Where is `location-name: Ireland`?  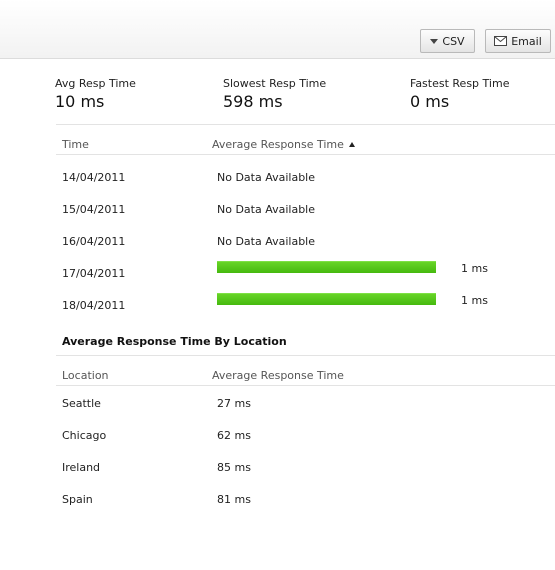 location-name: Ireland is located at coordinates (81, 467).